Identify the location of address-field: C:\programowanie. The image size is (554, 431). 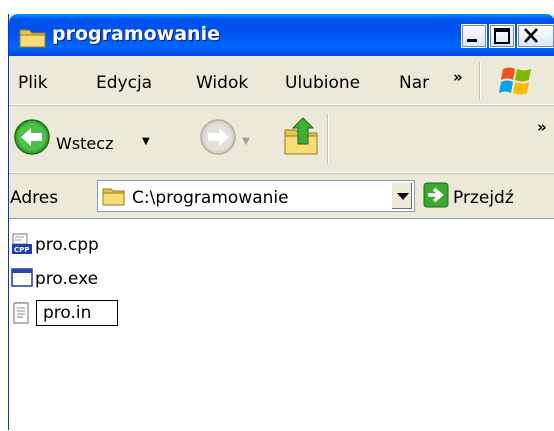
(256, 196).